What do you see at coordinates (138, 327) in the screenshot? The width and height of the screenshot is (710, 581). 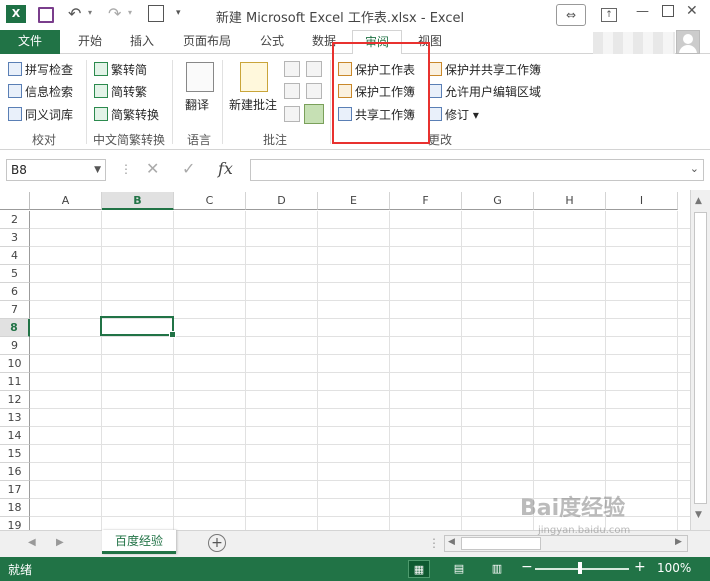 I see `active-cell` at bounding box center [138, 327].